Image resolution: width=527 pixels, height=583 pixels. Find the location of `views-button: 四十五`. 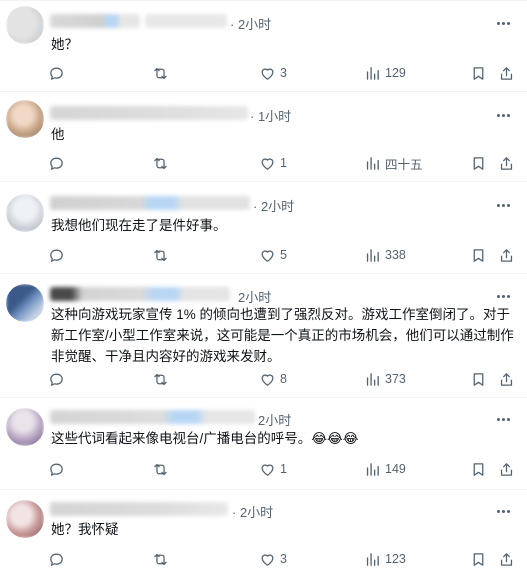

views-button: 四十五 is located at coordinates (393, 163).